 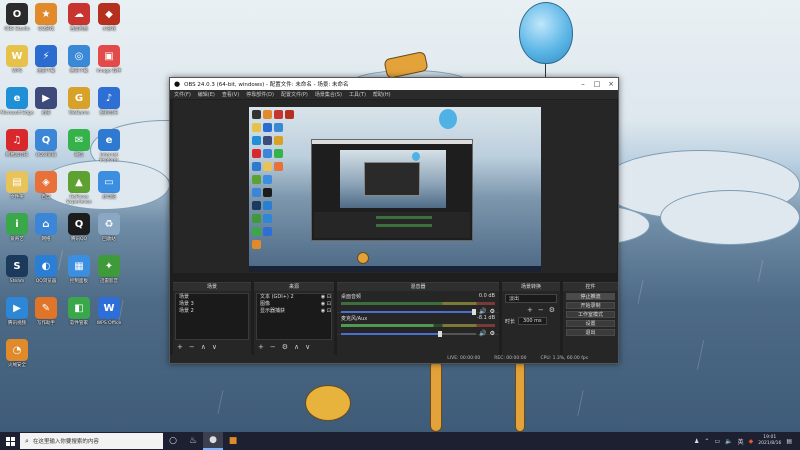 What do you see at coordinates (294, 297) in the screenshot?
I see `source-item: 文本 (GDI+) 2 ◉ ⊡` at bounding box center [294, 297].